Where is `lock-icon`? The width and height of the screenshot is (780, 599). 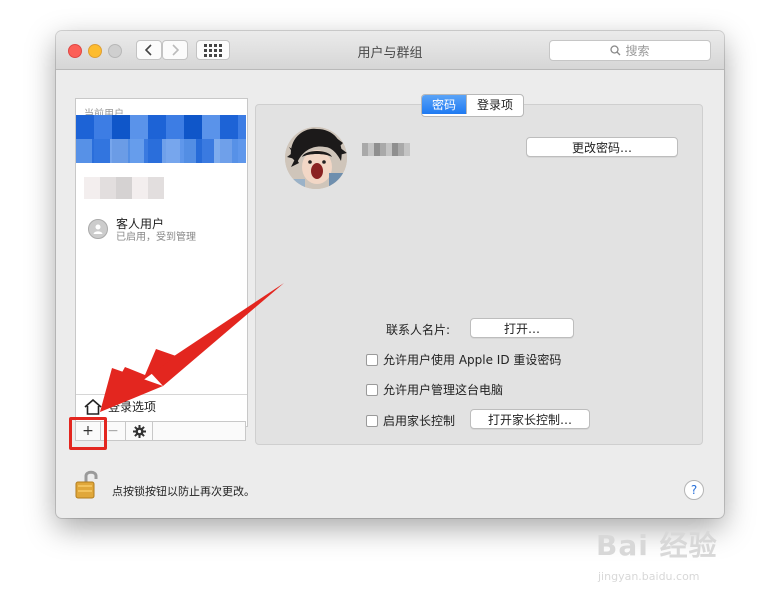
lock-icon is located at coordinates (87, 485).